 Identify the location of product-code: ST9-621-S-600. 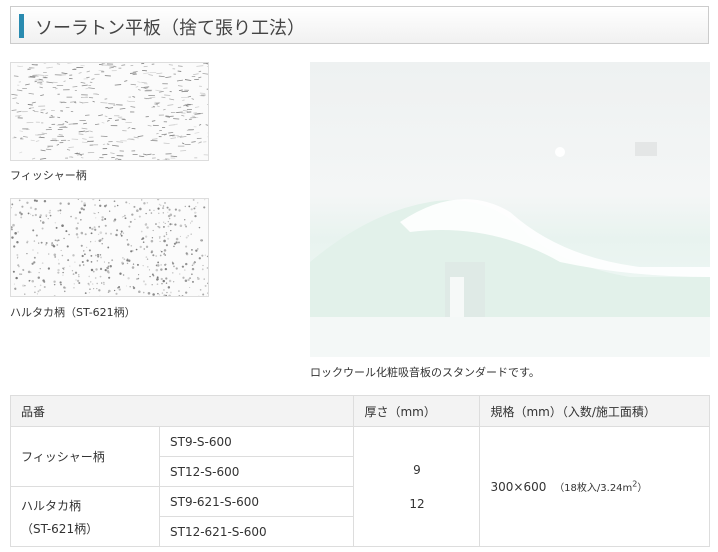
(256, 501).